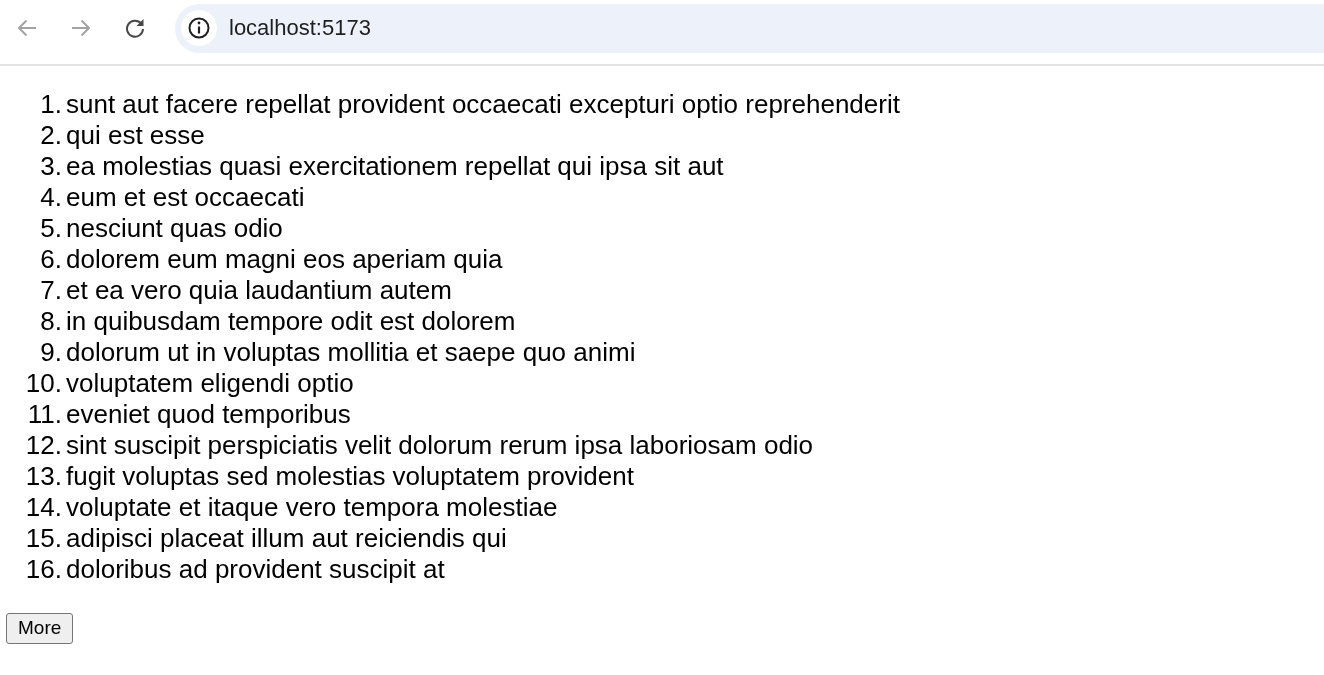 The image size is (1324, 675). I want to click on list-item-text: fugit voluptas sed molestias voluptatem provident, so click(350, 476).